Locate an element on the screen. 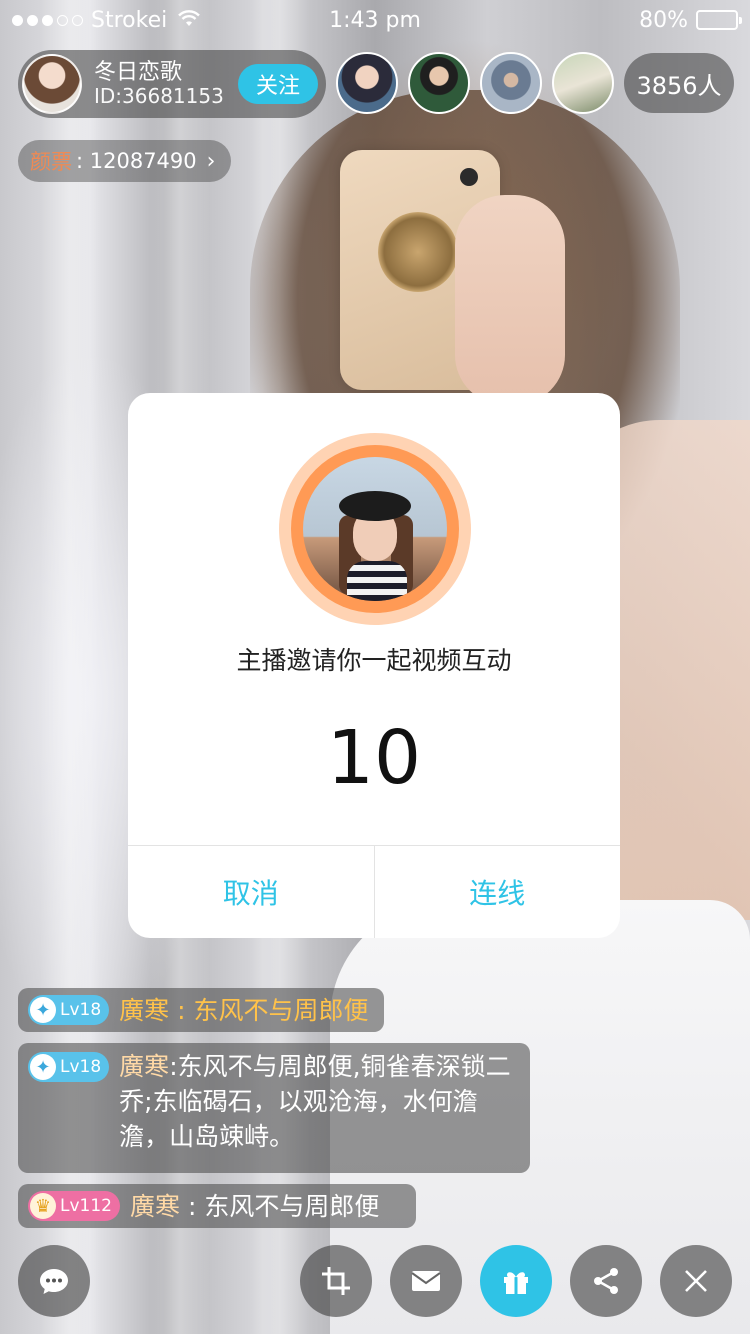 The width and height of the screenshot is (750, 1334). inviter-avatar-ring is located at coordinates (375, 529).